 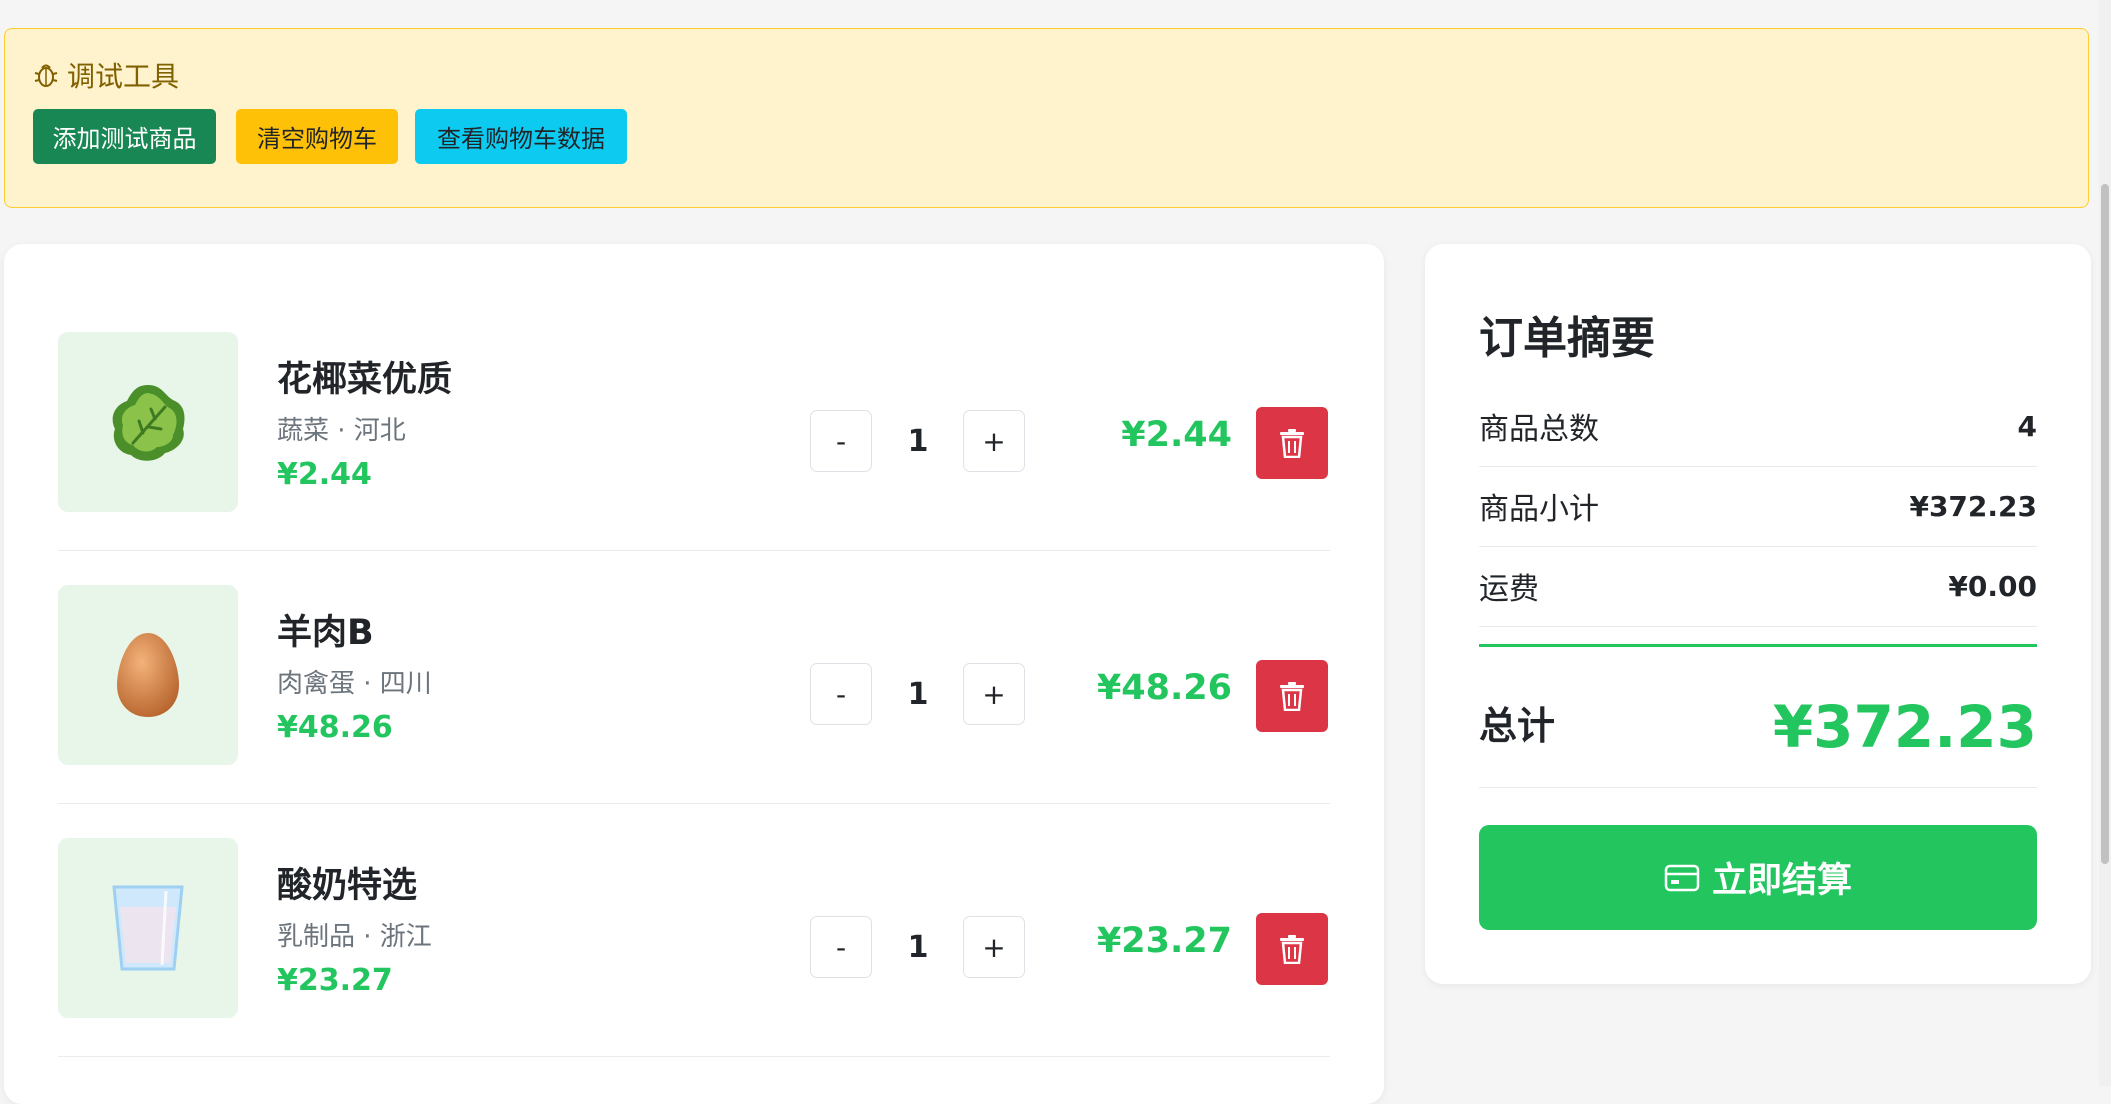 I want to click on product-unit-price: ¥23.27, so click(x=335, y=980).